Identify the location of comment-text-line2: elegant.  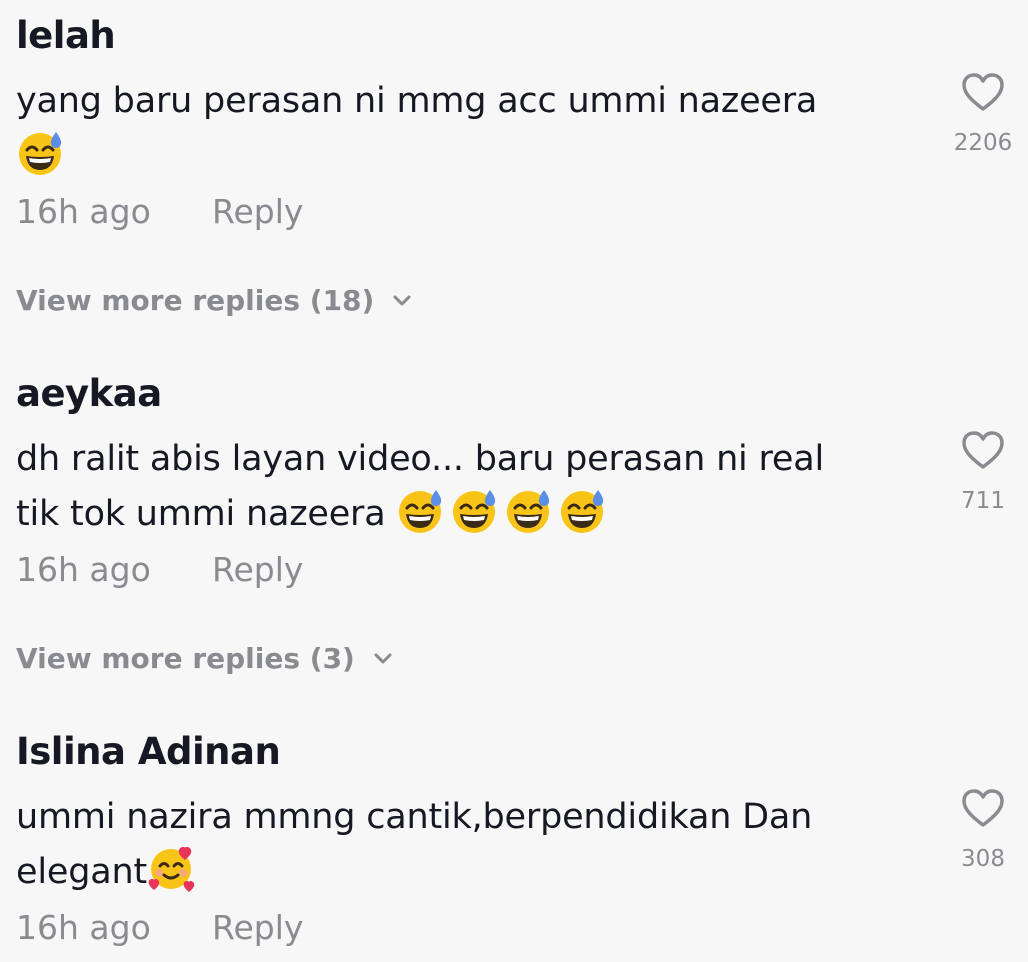
(81, 872).